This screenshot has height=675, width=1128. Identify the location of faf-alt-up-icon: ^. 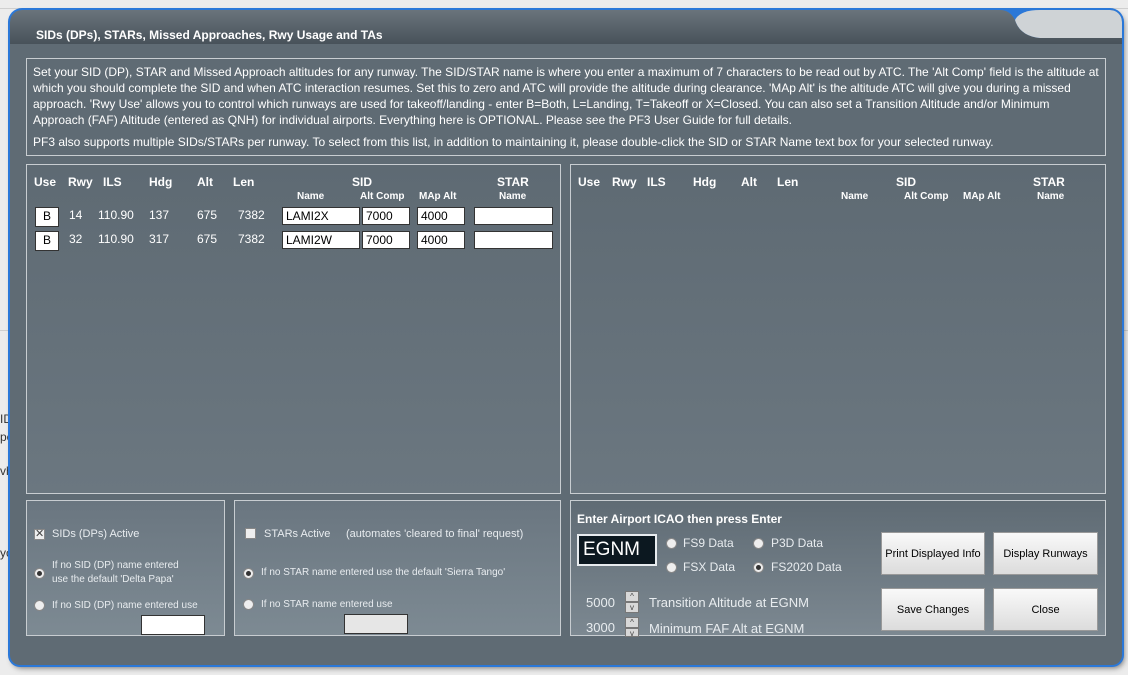
(632, 622).